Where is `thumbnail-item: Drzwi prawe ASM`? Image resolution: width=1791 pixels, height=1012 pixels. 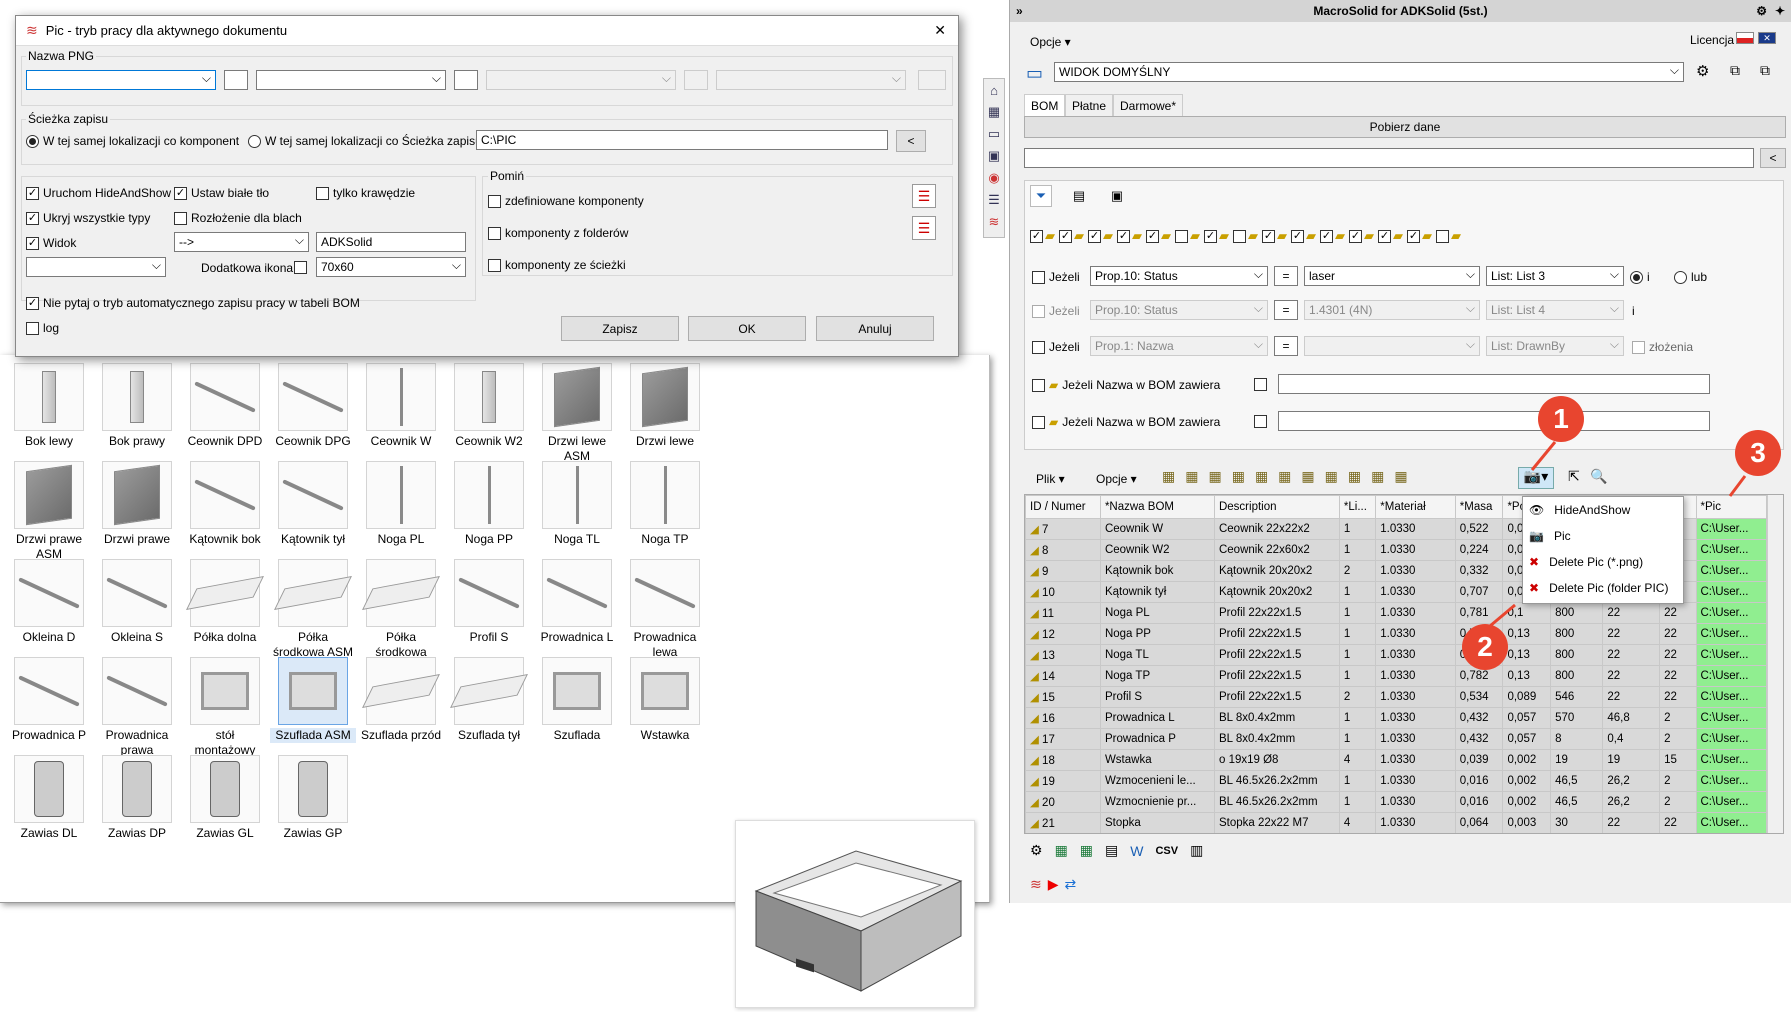
thumbnail-item: Drzwi prawe ASM is located at coordinates (49, 511).